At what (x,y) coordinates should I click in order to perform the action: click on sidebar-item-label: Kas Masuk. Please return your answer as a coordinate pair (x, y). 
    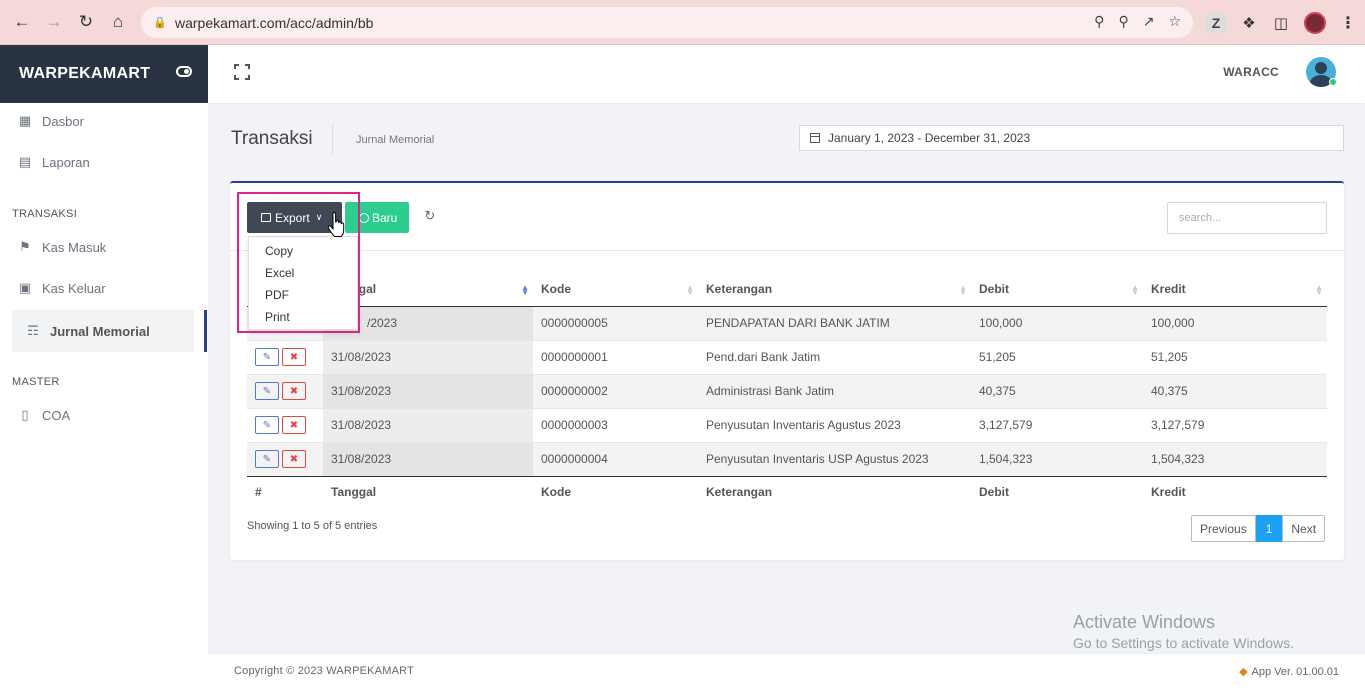
    Looking at the image, I should click on (74, 247).